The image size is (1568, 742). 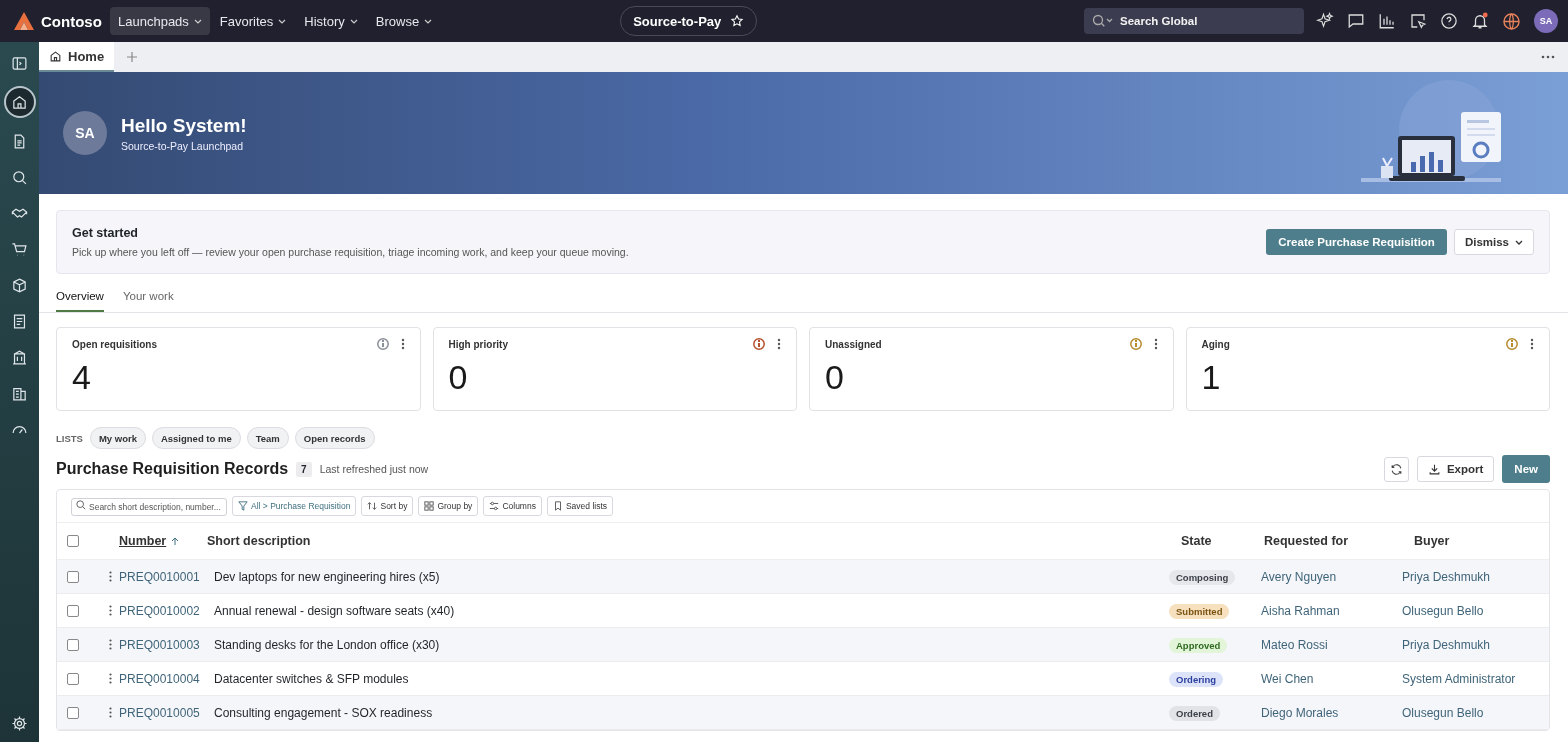 I want to click on view-tab: Your work, so click(x=148, y=301).